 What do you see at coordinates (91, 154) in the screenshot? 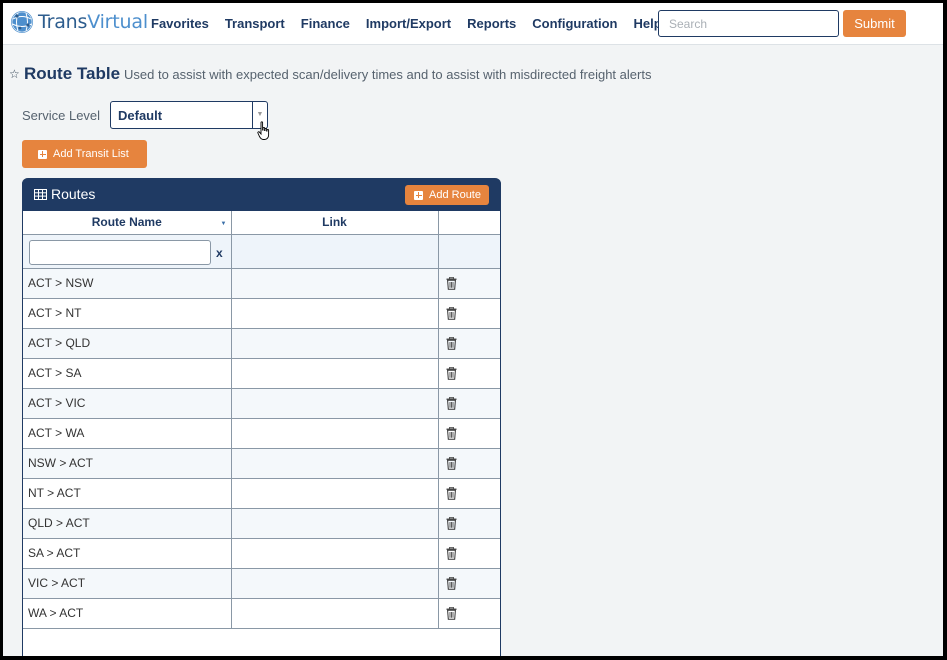
I see `add-transit-list-label: Add Transit List` at bounding box center [91, 154].